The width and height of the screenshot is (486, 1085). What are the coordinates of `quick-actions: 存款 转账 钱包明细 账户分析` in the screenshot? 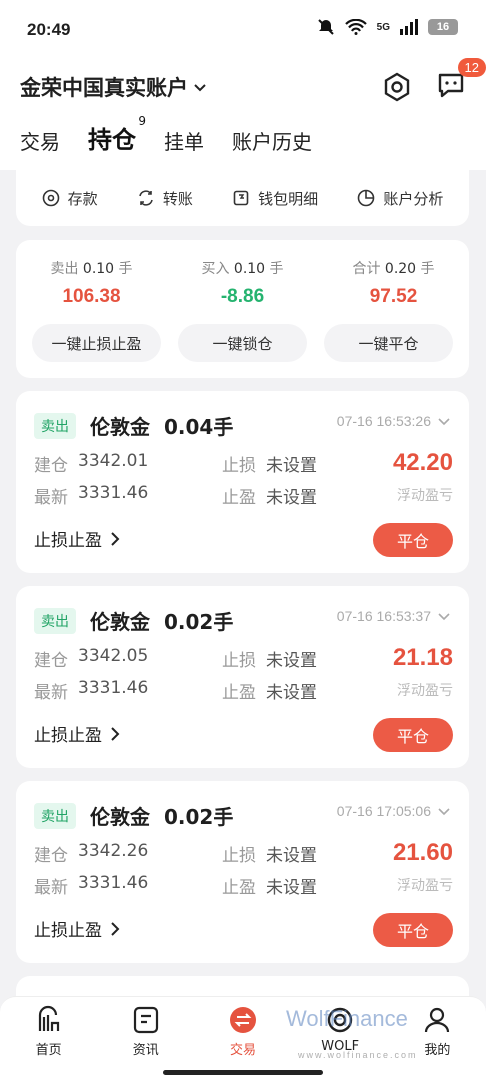 It's located at (242, 198).